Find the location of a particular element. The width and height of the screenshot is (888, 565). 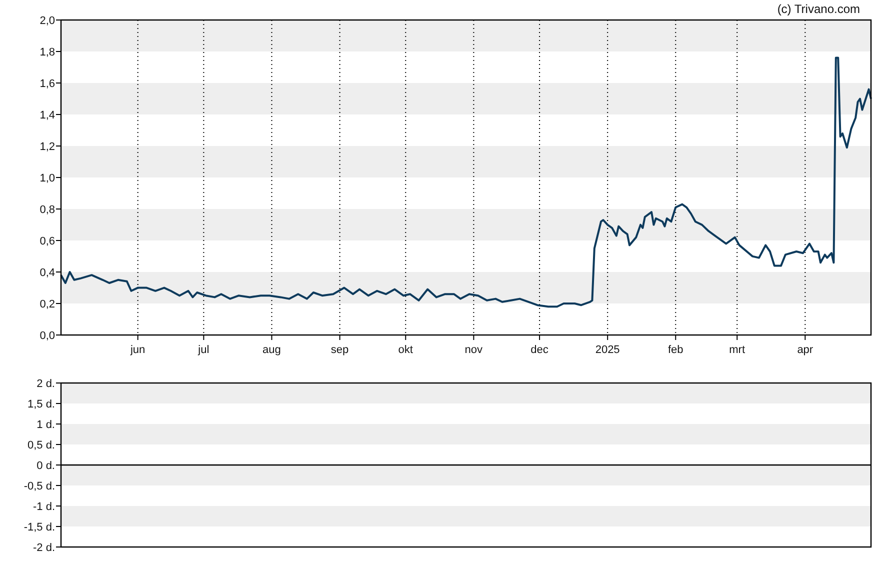

x-axis-label: okt is located at coordinates (405, 350).